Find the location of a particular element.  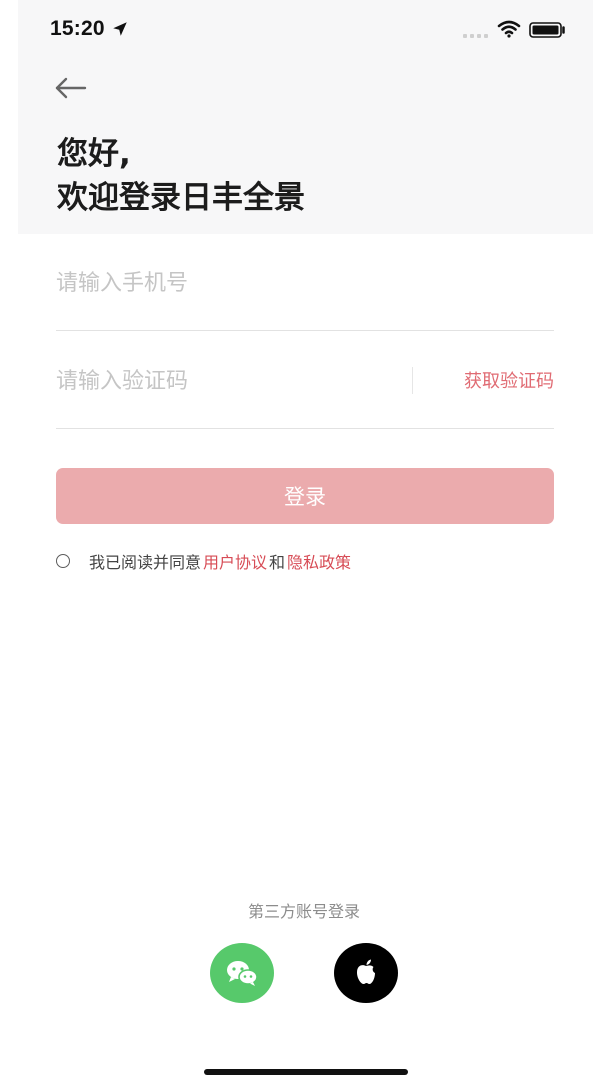

status-time-group: 15:20 is located at coordinates (89, 29).